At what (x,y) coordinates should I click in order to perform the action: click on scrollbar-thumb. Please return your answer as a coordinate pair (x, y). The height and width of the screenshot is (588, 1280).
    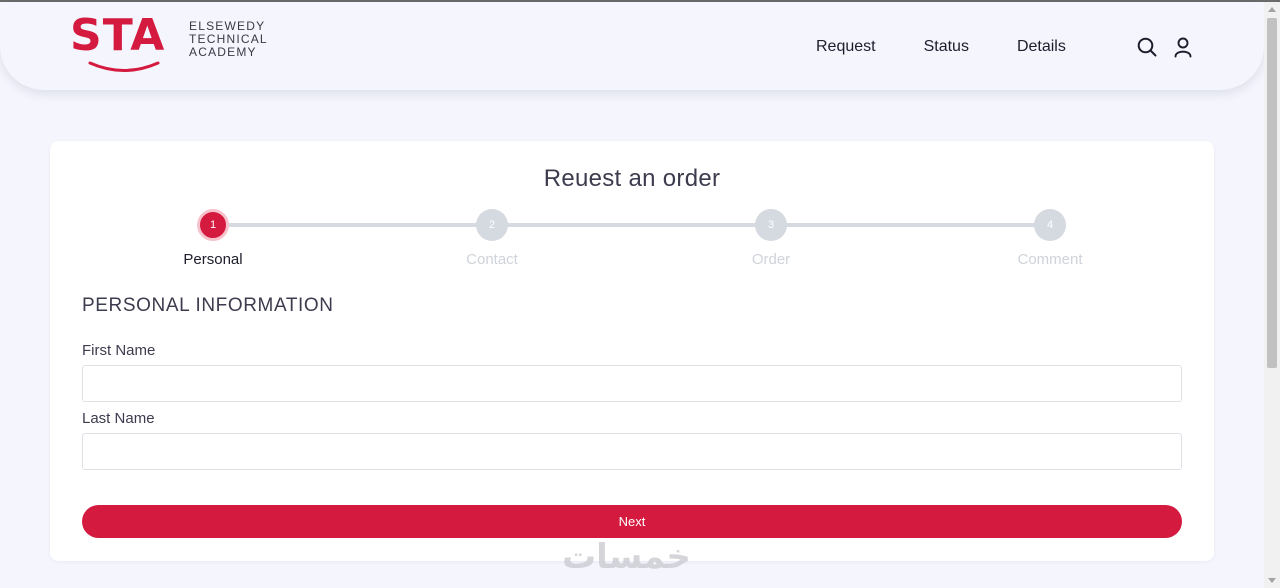
    Looking at the image, I should click on (1272, 193).